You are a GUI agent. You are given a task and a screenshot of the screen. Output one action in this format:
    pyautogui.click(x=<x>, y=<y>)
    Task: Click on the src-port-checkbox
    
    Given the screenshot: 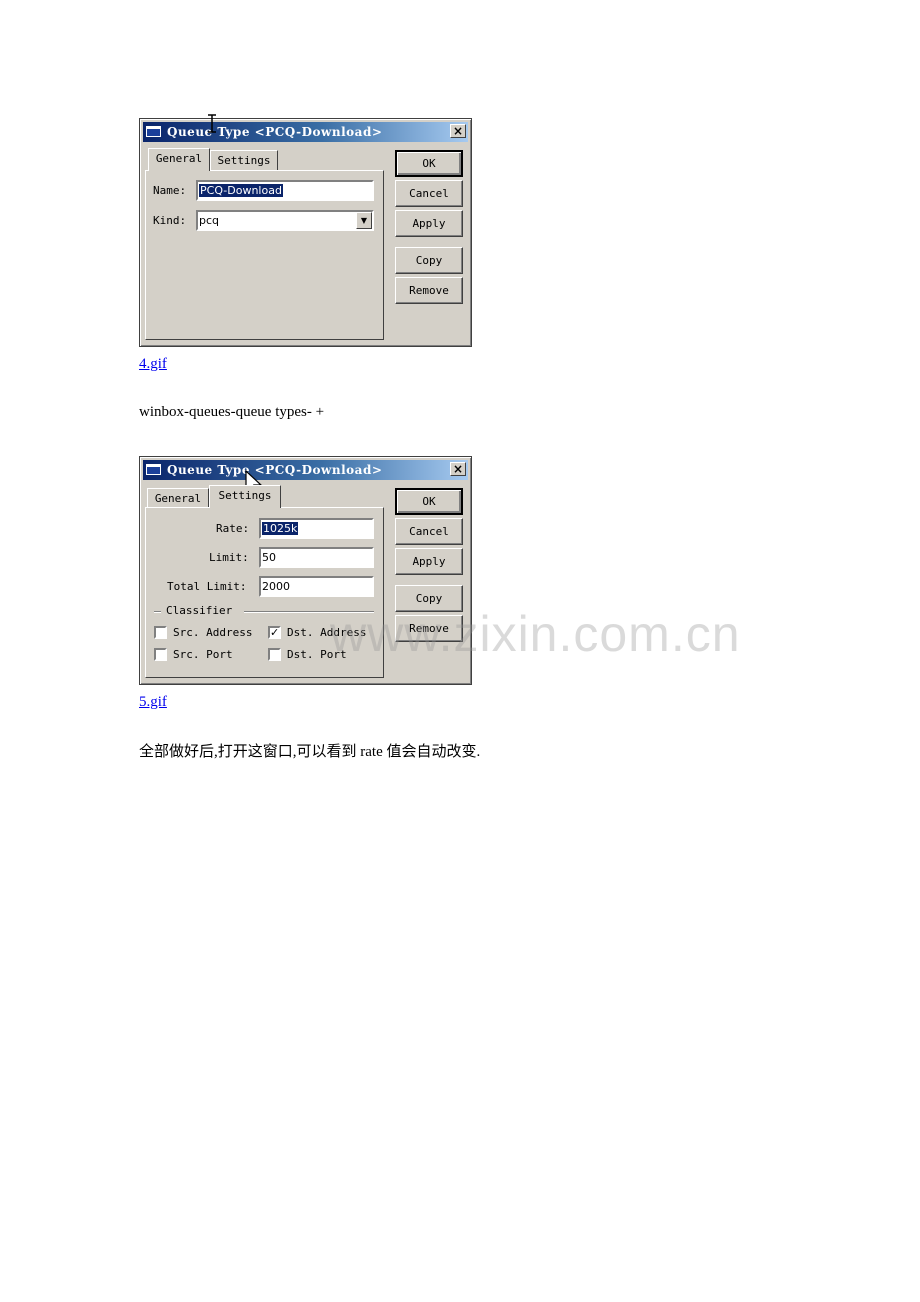 What is the action you would take?
    pyautogui.click(x=160, y=654)
    